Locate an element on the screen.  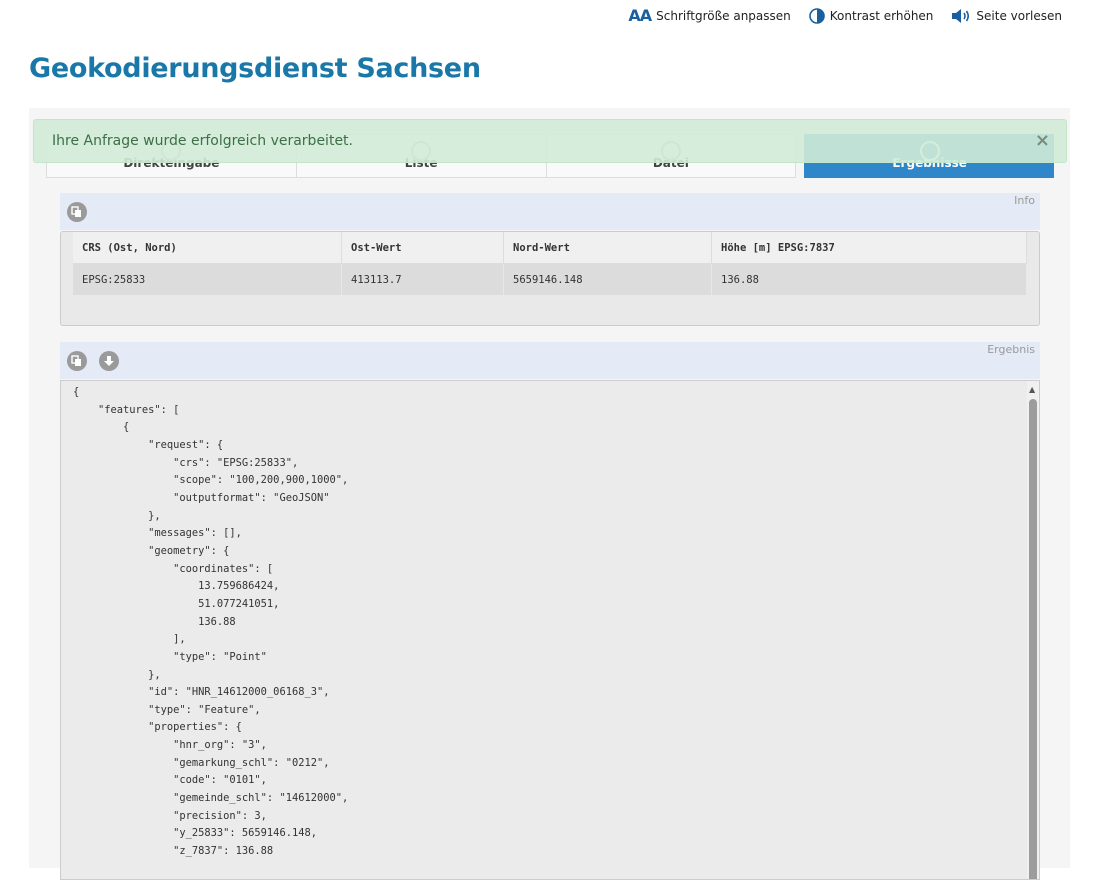
font-size-label: Schriftgröße anpassen is located at coordinates (723, 15).